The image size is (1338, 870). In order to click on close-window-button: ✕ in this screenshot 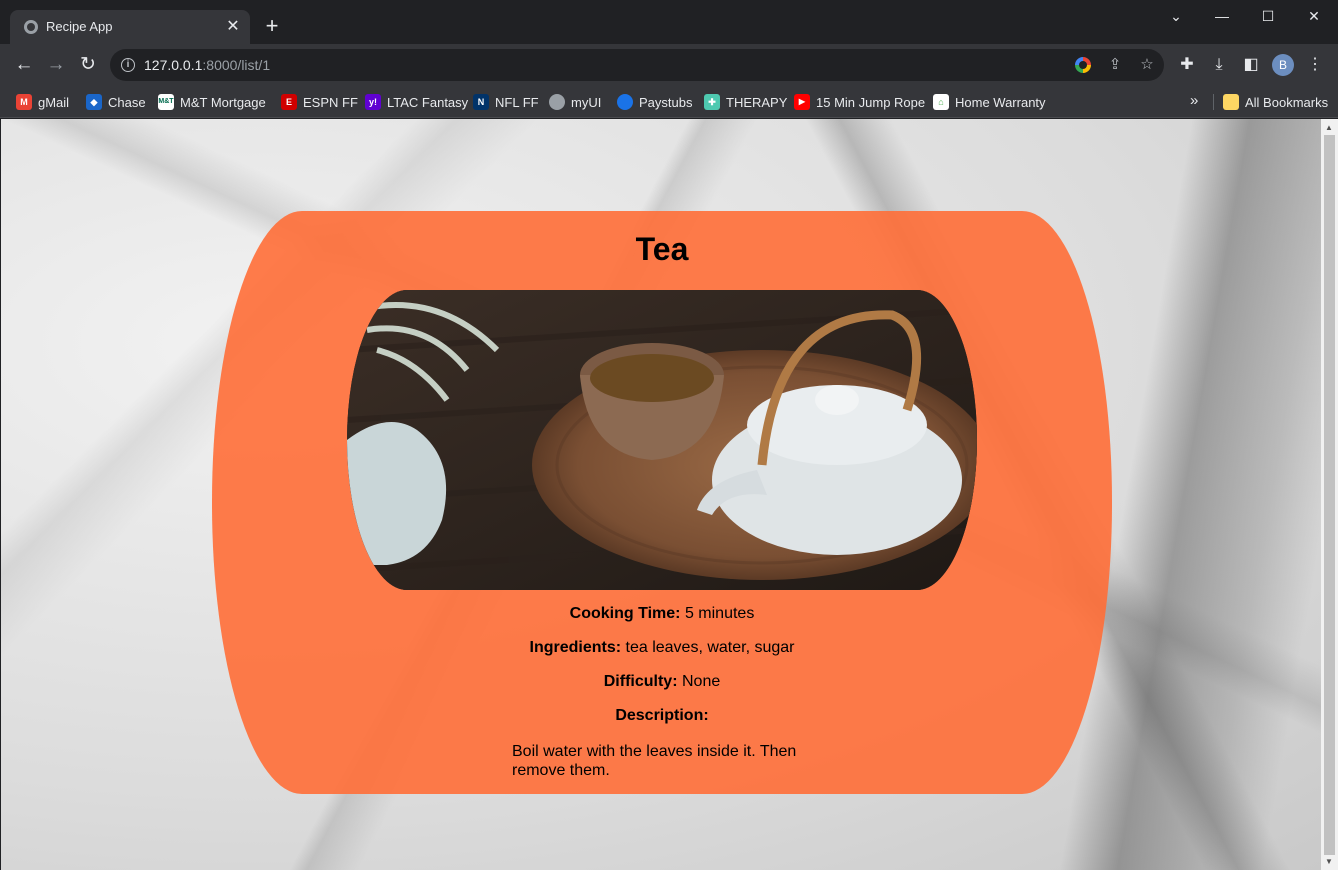, I will do `click(1314, 16)`.